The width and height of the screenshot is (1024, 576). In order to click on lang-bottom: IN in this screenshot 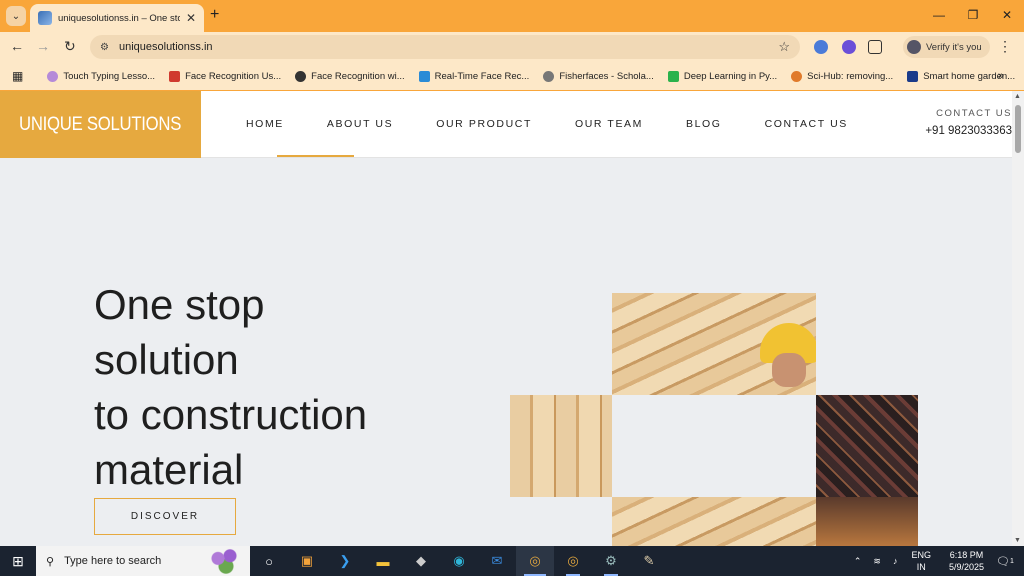, I will do `click(921, 567)`.